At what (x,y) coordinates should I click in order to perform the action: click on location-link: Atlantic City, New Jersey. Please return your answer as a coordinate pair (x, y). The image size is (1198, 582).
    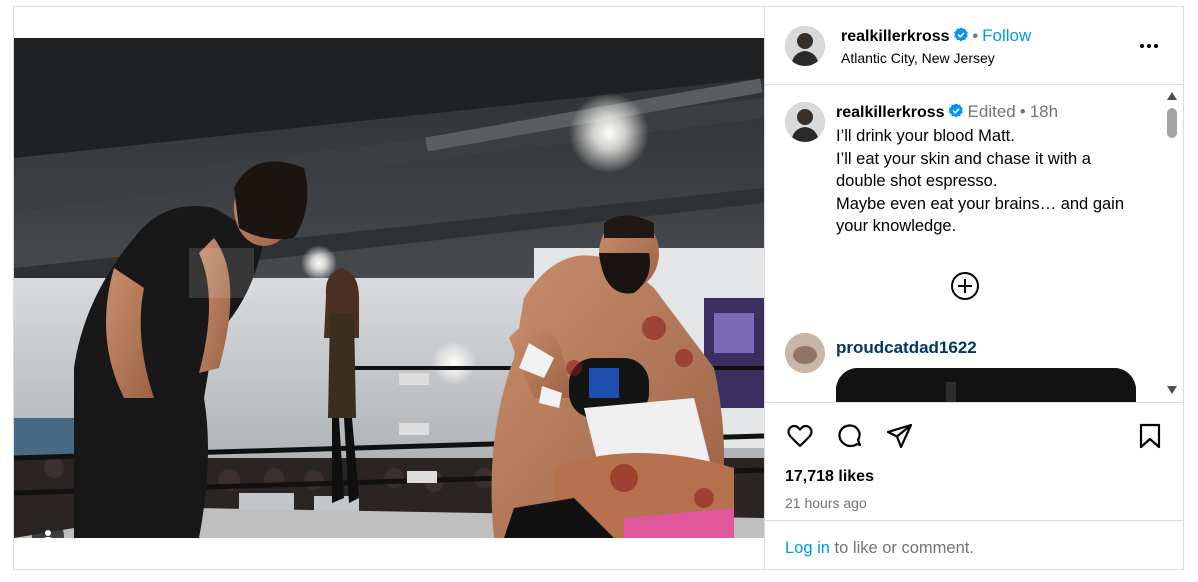
    Looking at the image, I should click on (918, 58).